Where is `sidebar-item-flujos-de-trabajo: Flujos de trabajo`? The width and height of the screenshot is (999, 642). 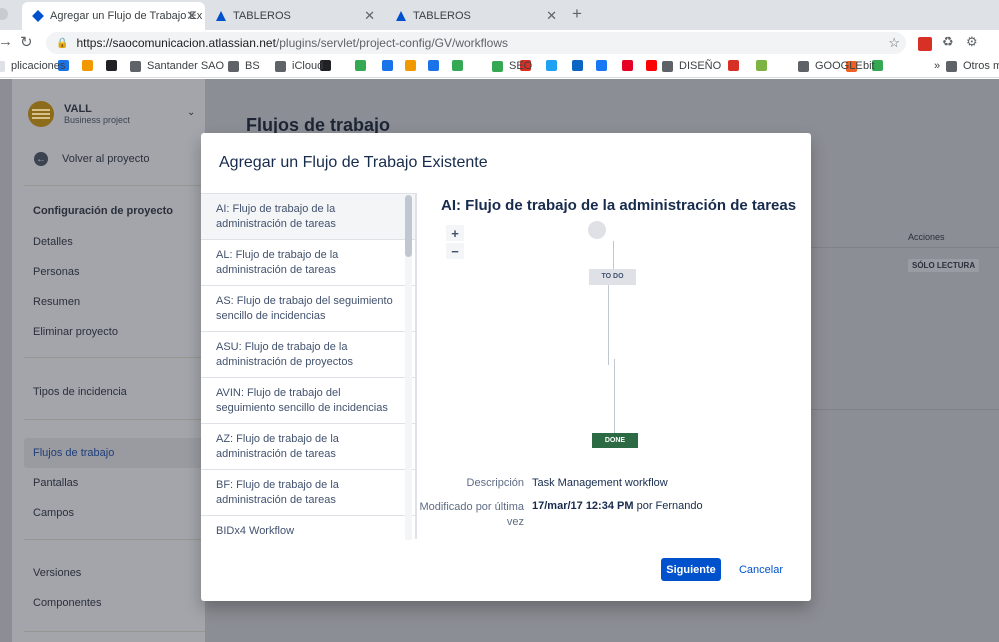
sidebar-item-flujos-de-trabajo: Flujos de trabajo is located at coordinates (114, 453).